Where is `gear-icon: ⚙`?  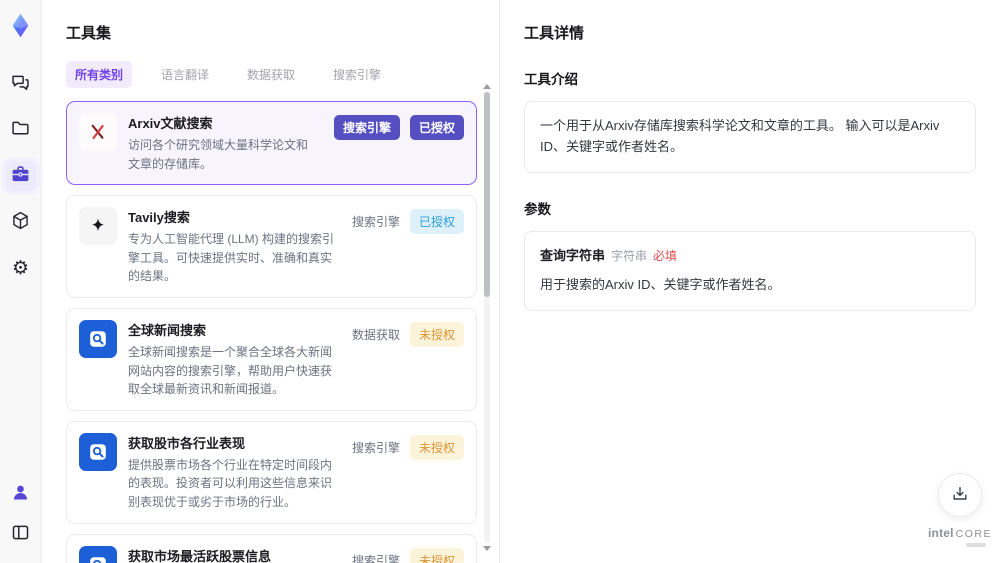 gear-icon: ⚙ is located at coordinates (20, 268).